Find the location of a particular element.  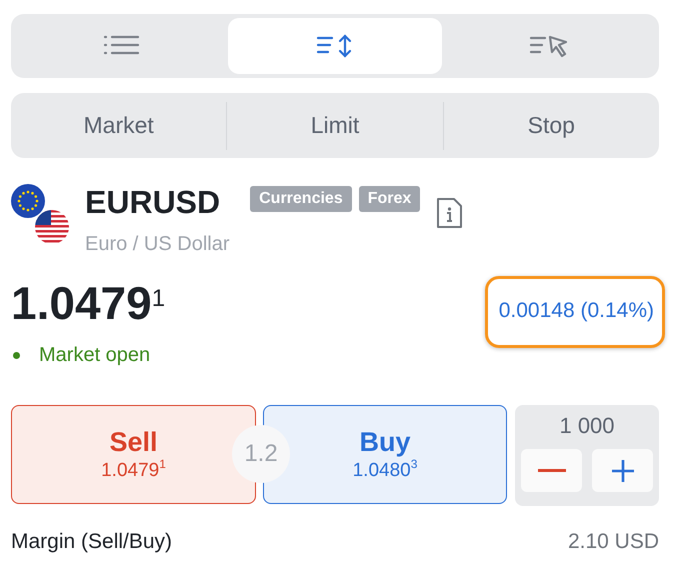

category-tag: Currencies is located at coordinates (301, 199).